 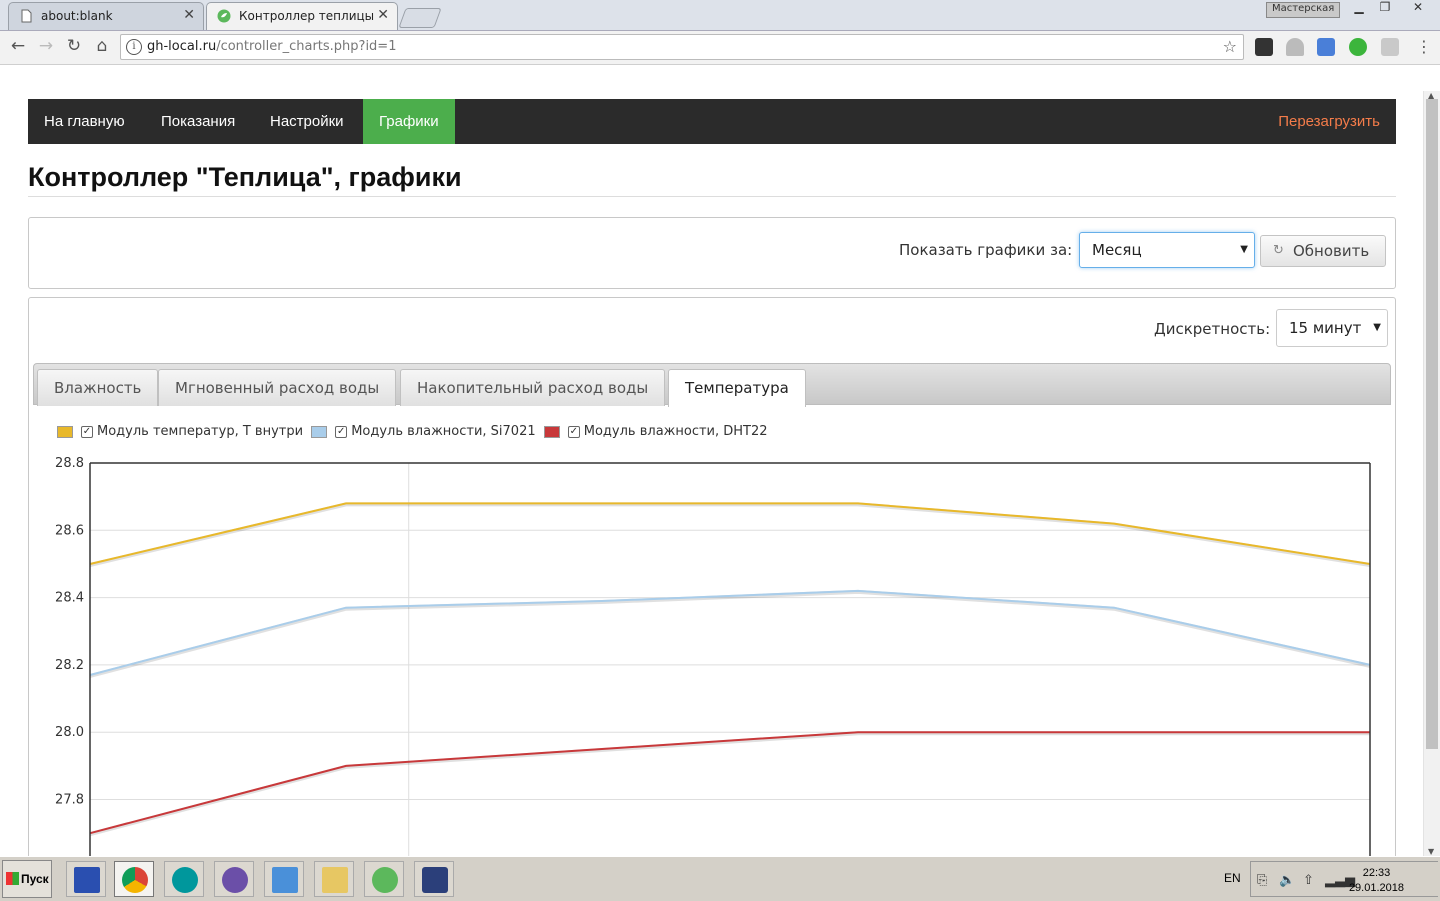 I want to click on y-tick-label: 28.2, so click(x=69, y=665).